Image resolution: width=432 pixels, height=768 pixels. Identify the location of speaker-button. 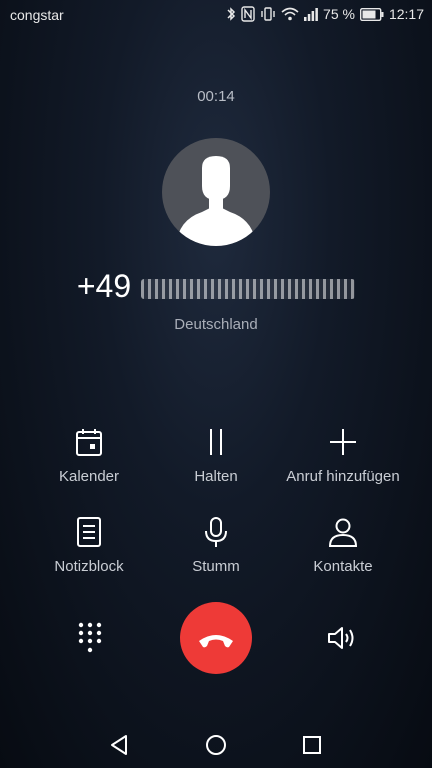
(342, 638).